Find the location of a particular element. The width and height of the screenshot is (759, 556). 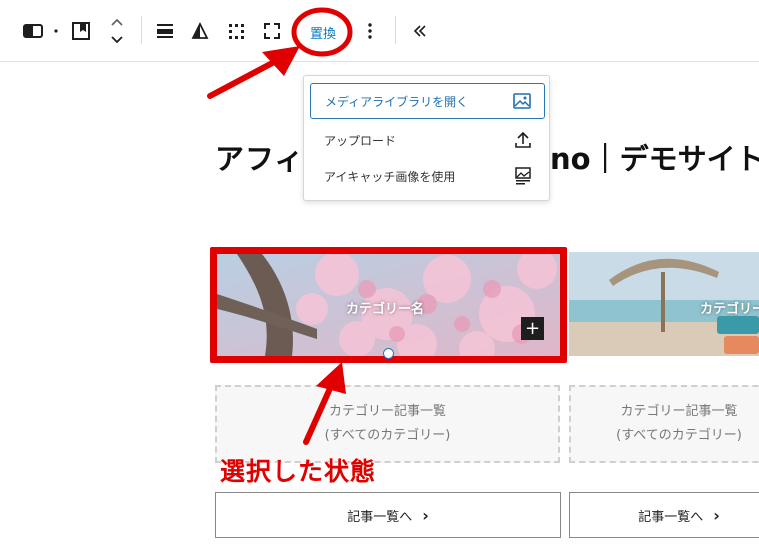

collapse-icon is located at coordinates (420, 31).